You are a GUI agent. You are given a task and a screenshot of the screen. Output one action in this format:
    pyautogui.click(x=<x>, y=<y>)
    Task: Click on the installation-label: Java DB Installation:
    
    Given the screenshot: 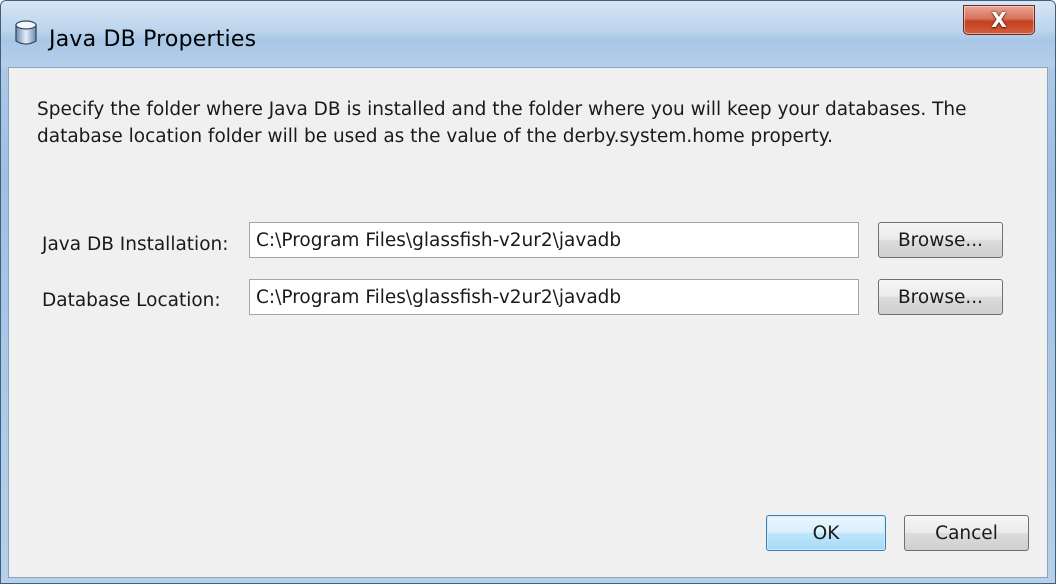 What is the action you would take?
    pyautogui.click(x=135, y=244)
    